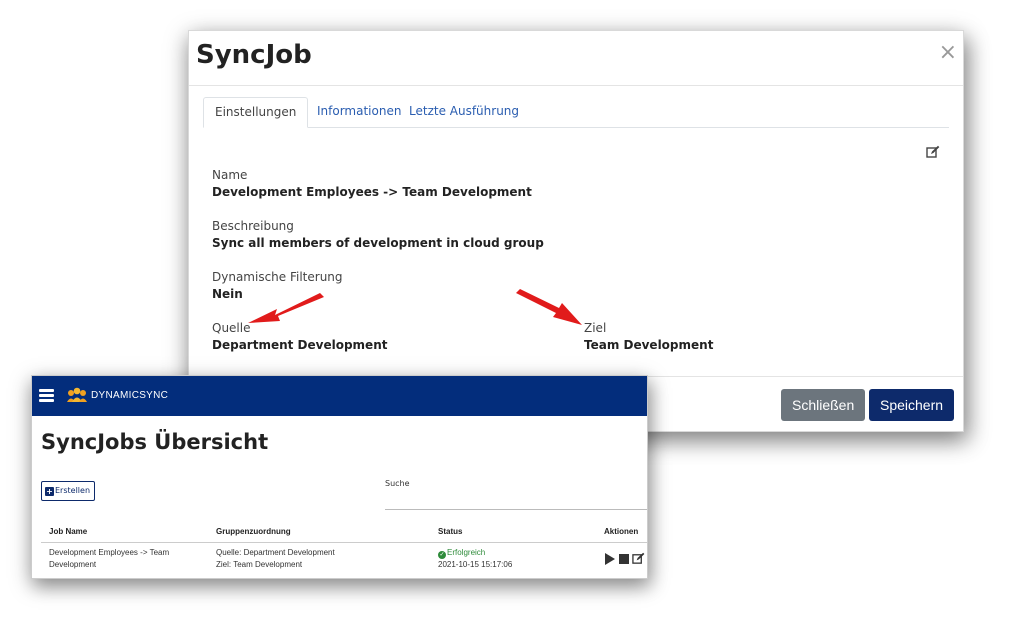 The image size is (1024, 639). What do you see at coordinates (68, 531) in the screenshot?
I see `column-header-job-name: Job Name` at bounding box center [68, 531].